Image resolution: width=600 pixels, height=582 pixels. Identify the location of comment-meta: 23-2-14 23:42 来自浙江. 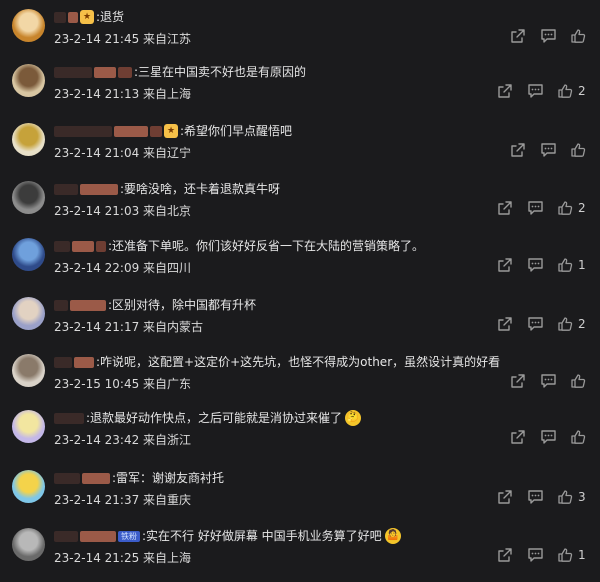
(122, 439).